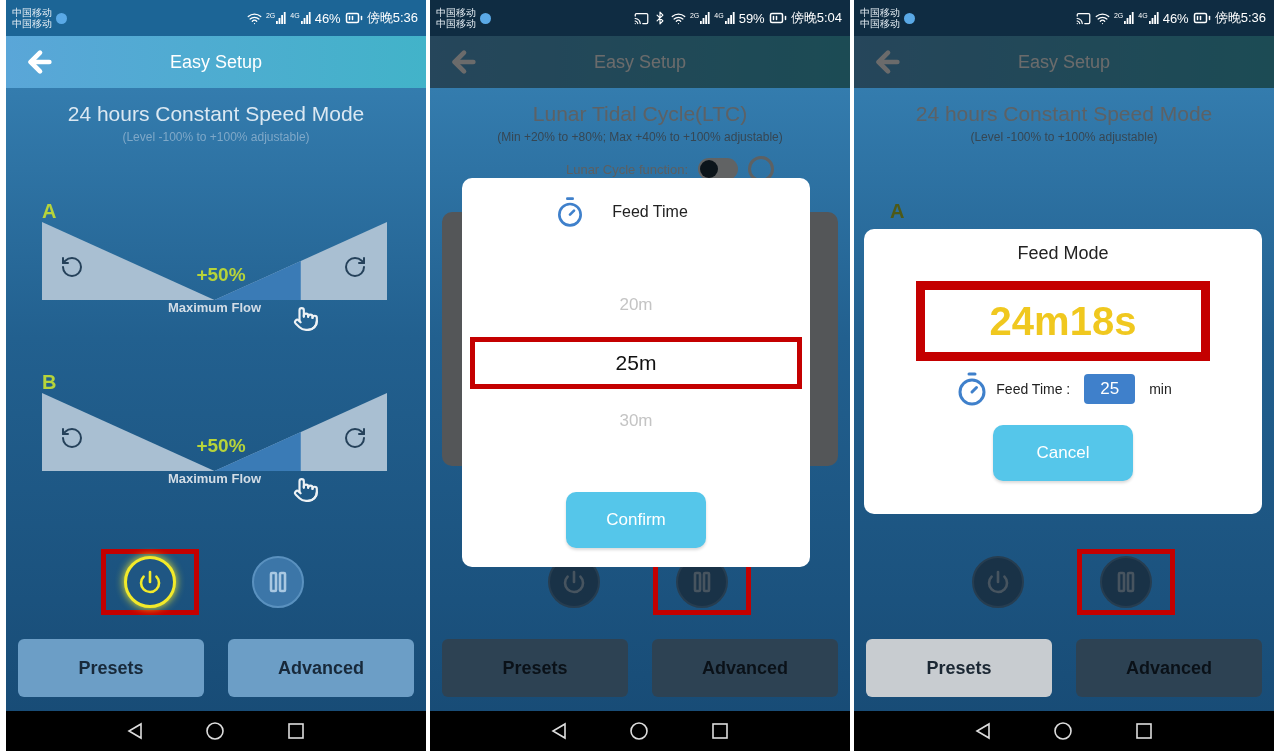  What do you see at coordinates (1033, 389) in the screenshot?
I see `feed-time-label: Feed Time :` at bounding box center [1033, 389].